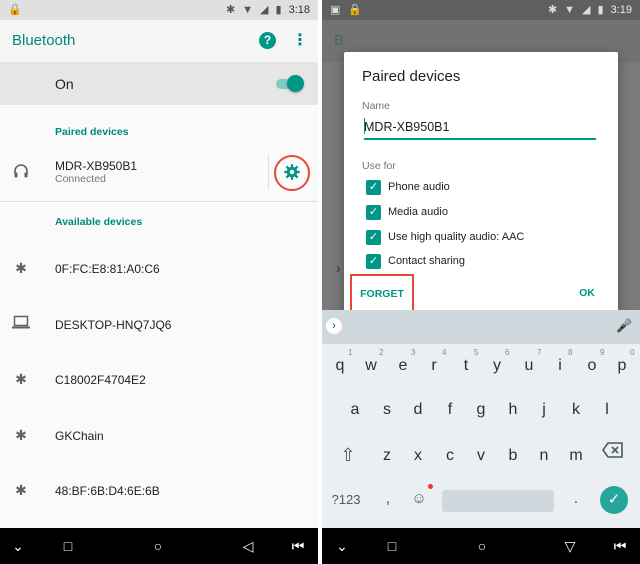 The width and height of the screenshot is (640, 564). Describe the element at coordinates (21, 268) in the screenshot. I see `bluetooth-icon: ✱` at that location.